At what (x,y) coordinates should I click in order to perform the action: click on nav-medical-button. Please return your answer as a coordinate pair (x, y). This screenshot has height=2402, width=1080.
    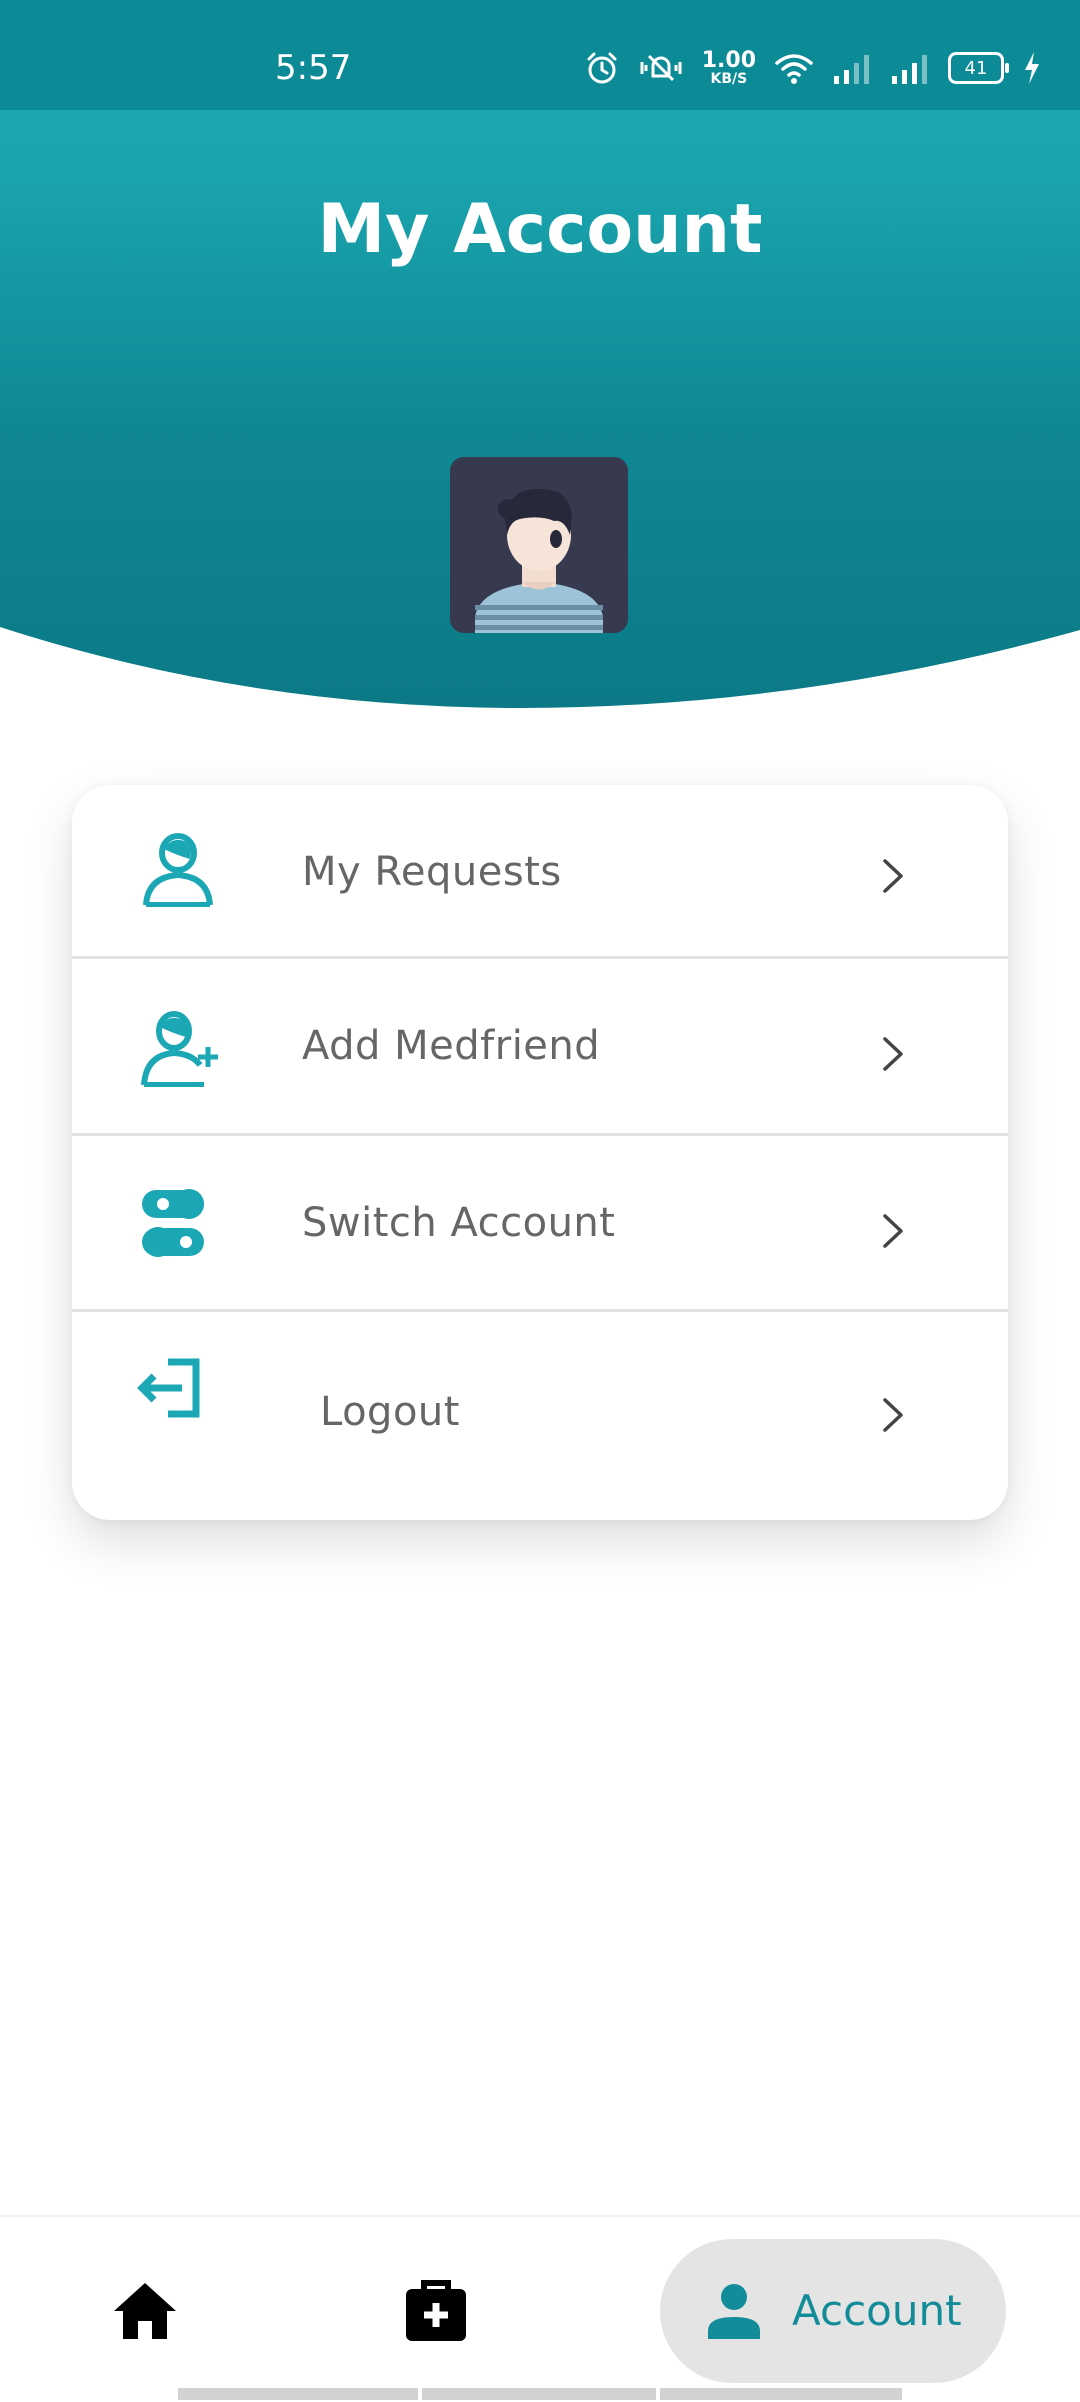
    Looking at the image, I should click on (436, 2311).